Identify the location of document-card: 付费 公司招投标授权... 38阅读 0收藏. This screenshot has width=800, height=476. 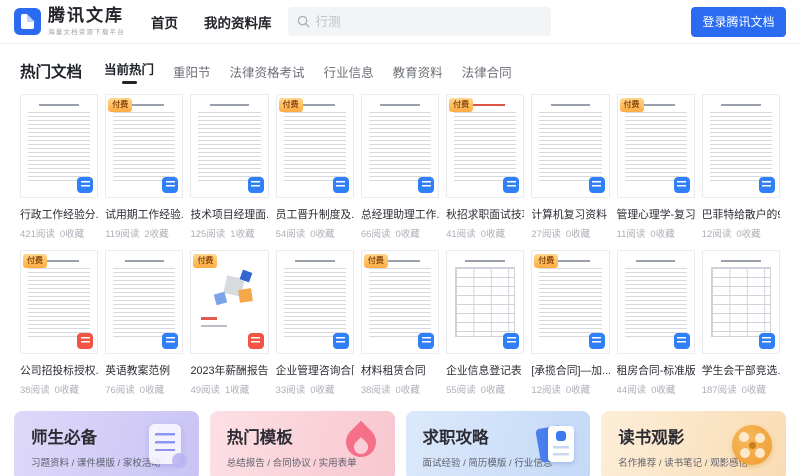
(59, 322).